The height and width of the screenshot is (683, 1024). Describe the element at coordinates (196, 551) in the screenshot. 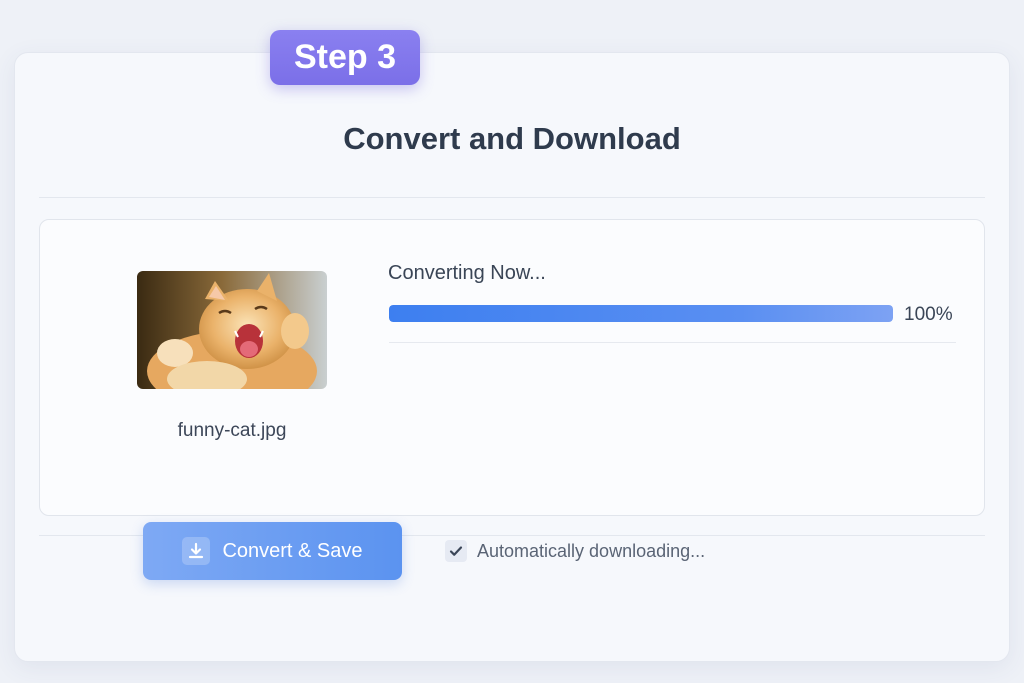

I see `download-icon` at that location.